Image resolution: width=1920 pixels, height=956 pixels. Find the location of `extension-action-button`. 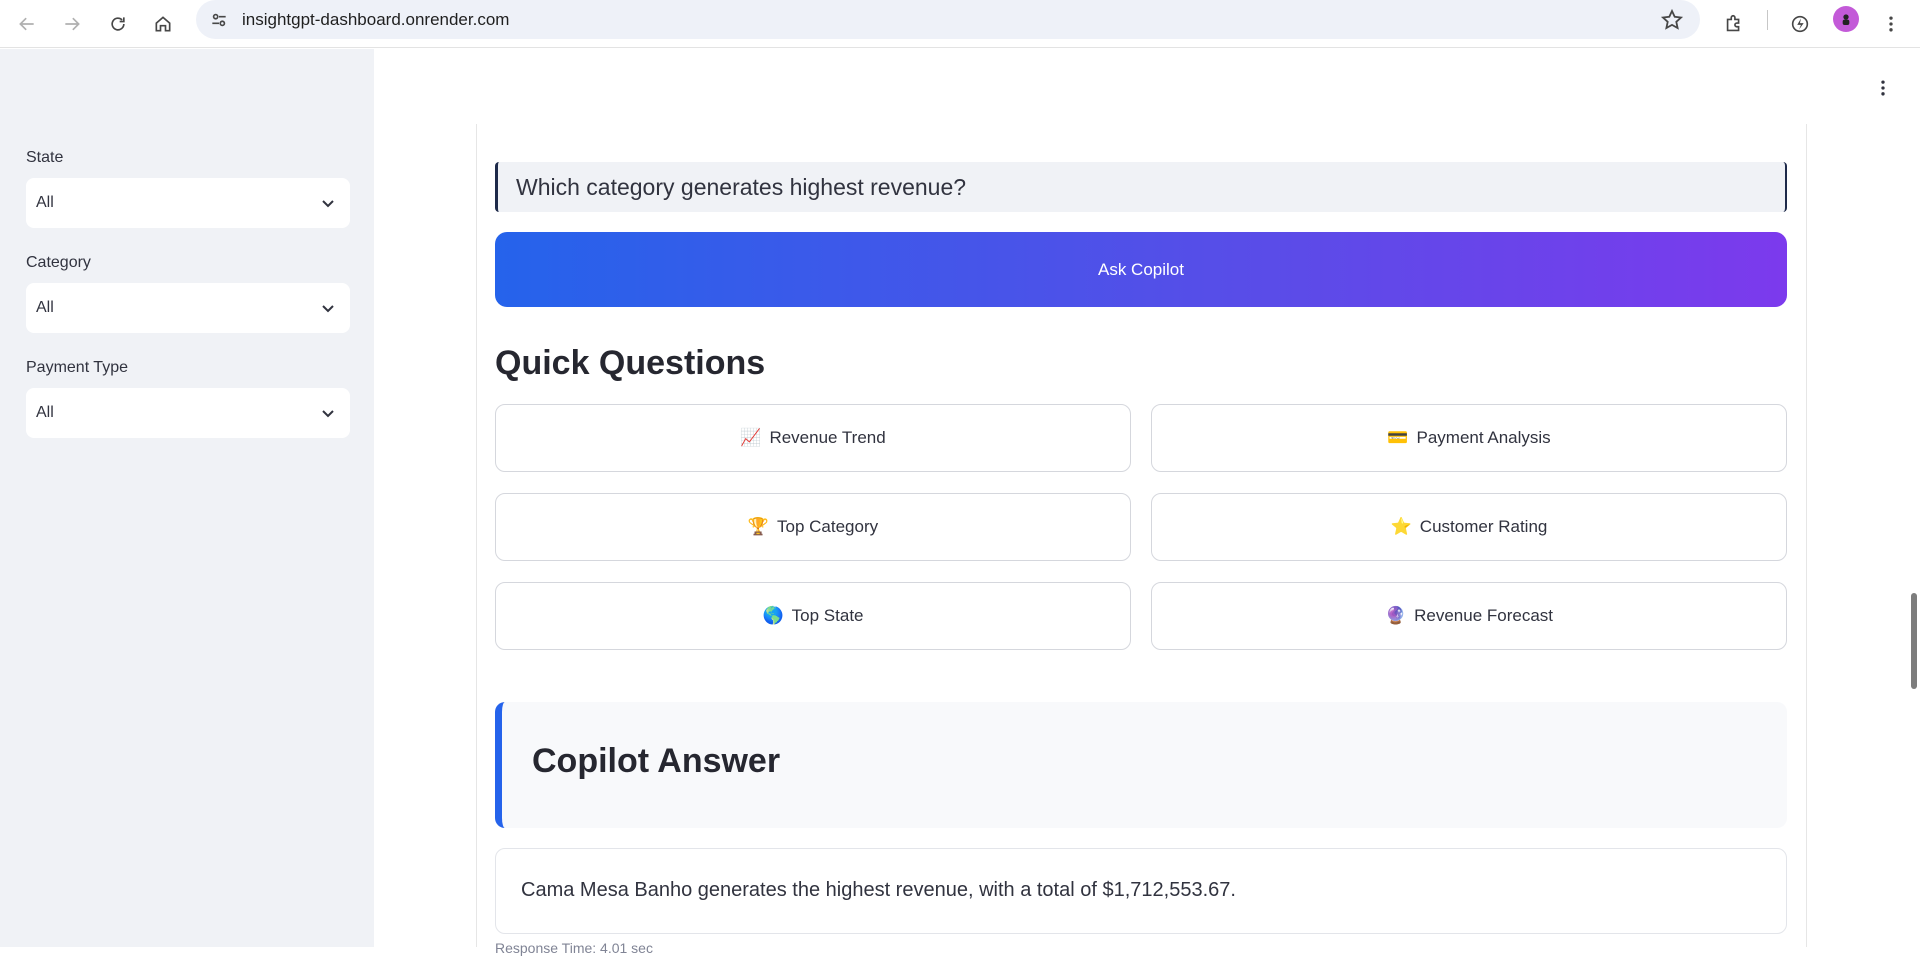

extension-action-button is located at coordinates (1800, 24).